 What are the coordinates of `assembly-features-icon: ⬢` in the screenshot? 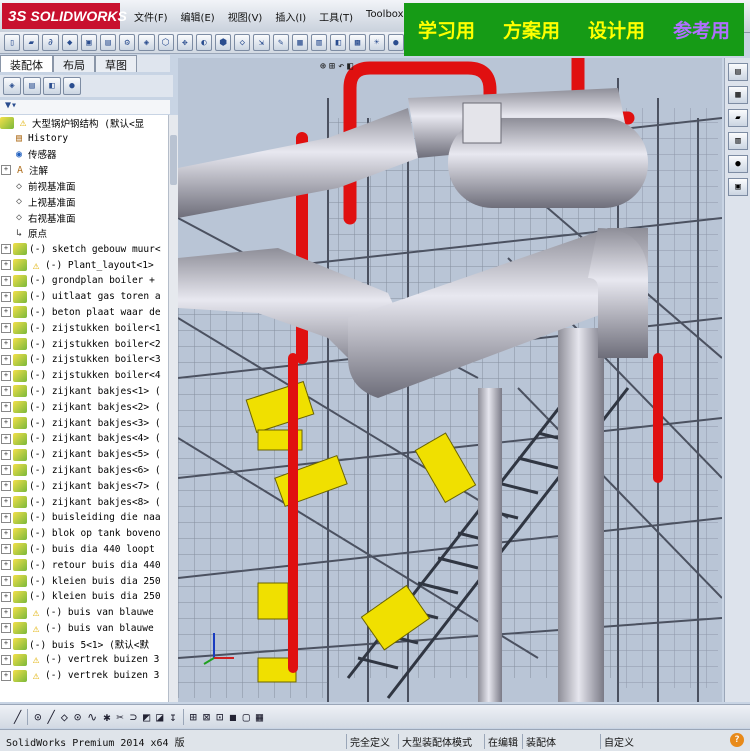 It's located at (223, 42).